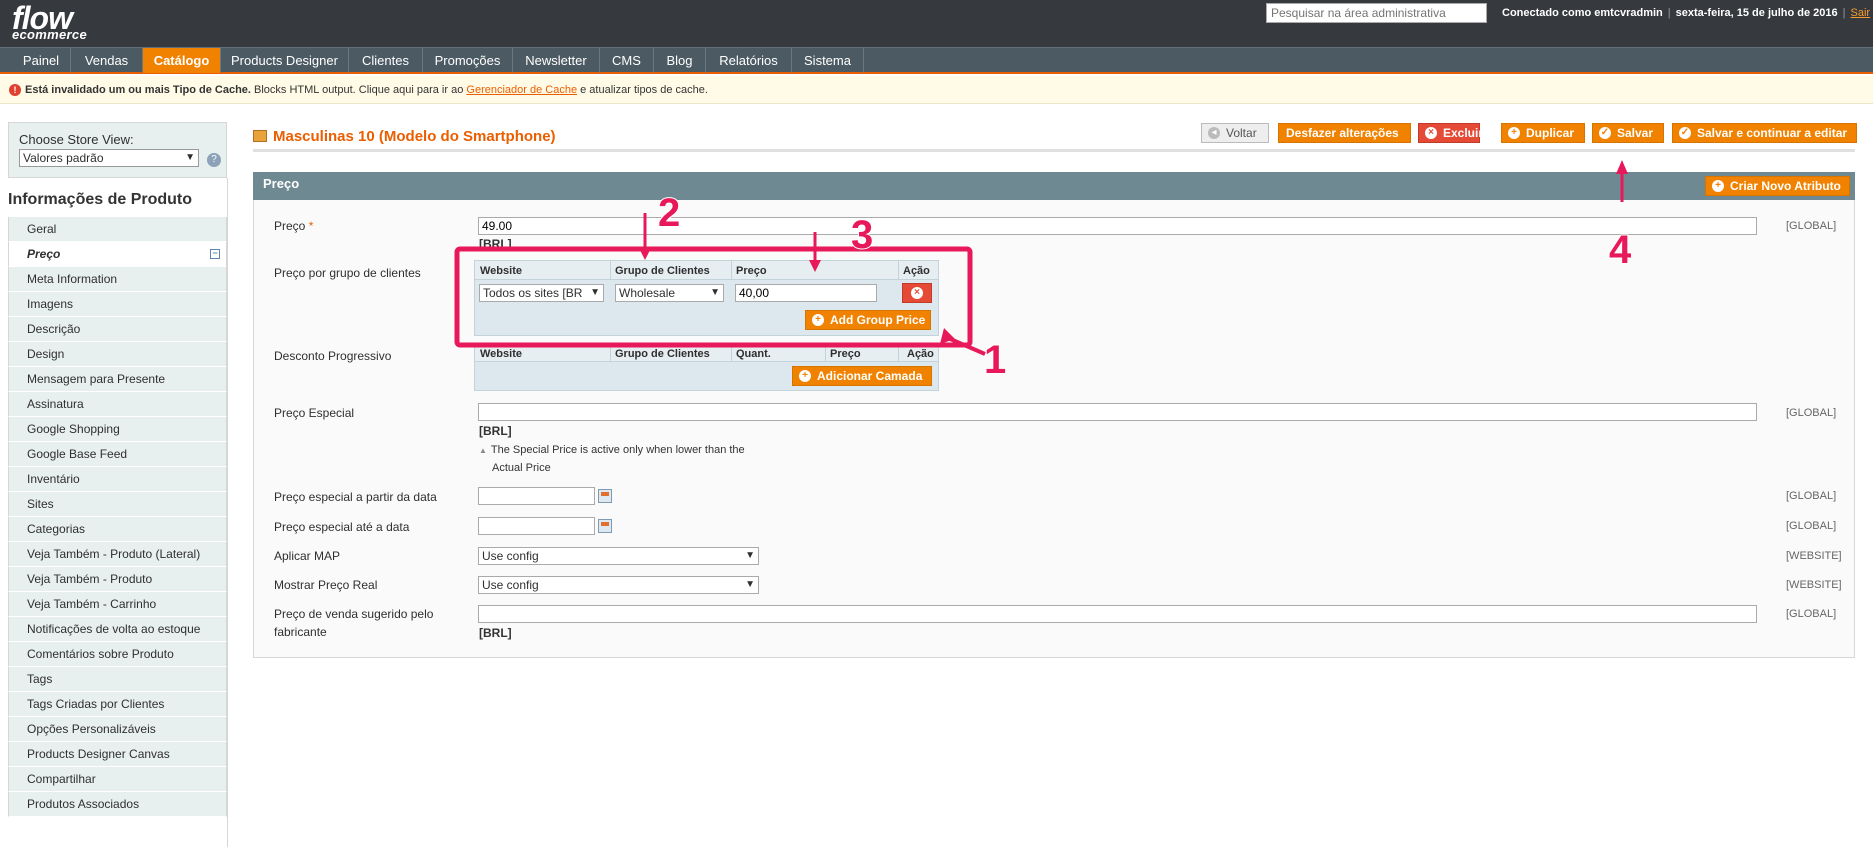 The width and height of the screenshot is (1873, 847). Describe the element at coordinates (260, 136) in the screenshot. I see `product-box-icon` at that location.